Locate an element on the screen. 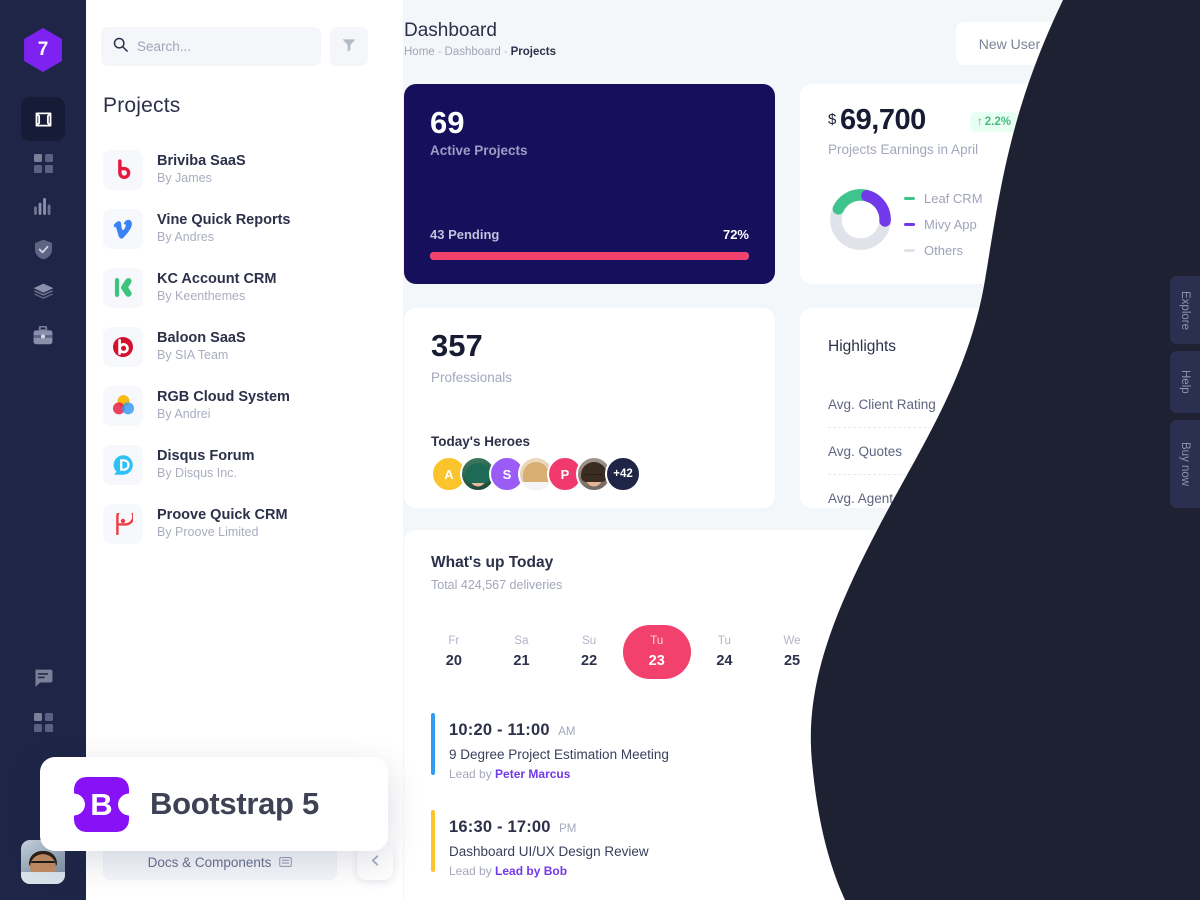 The width and height of the screenshot is (1200, 900). chat-icon is located at coordinates (43, 678).